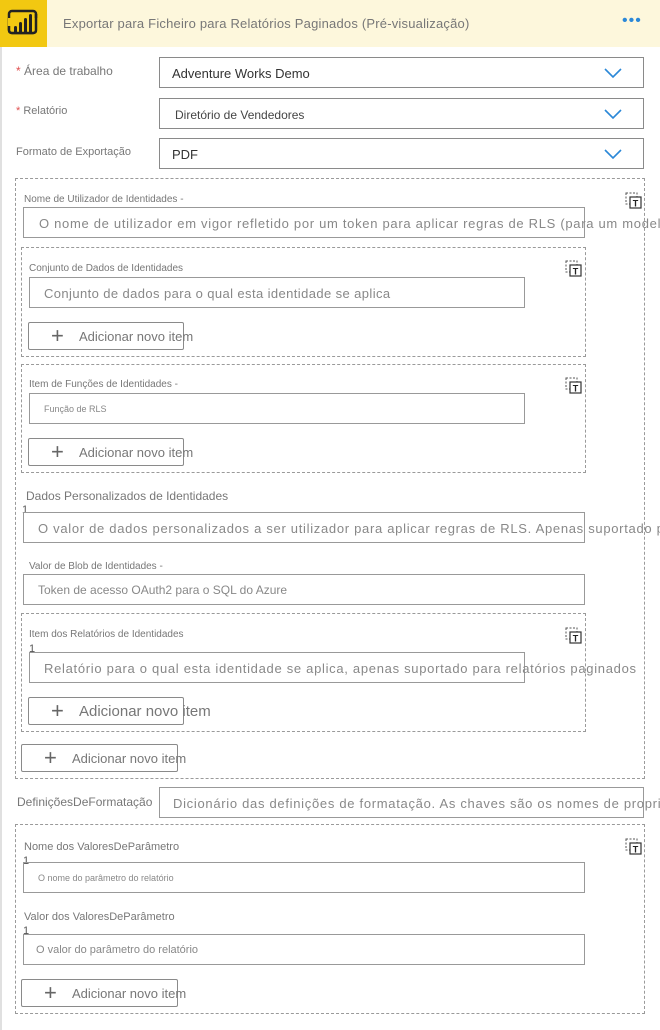  What do you see at coordinates (104, 199) in the screenshot?
I see `identity-username-label: Nome de Utilizador de Identidades -` at bounding box center [104, 199].